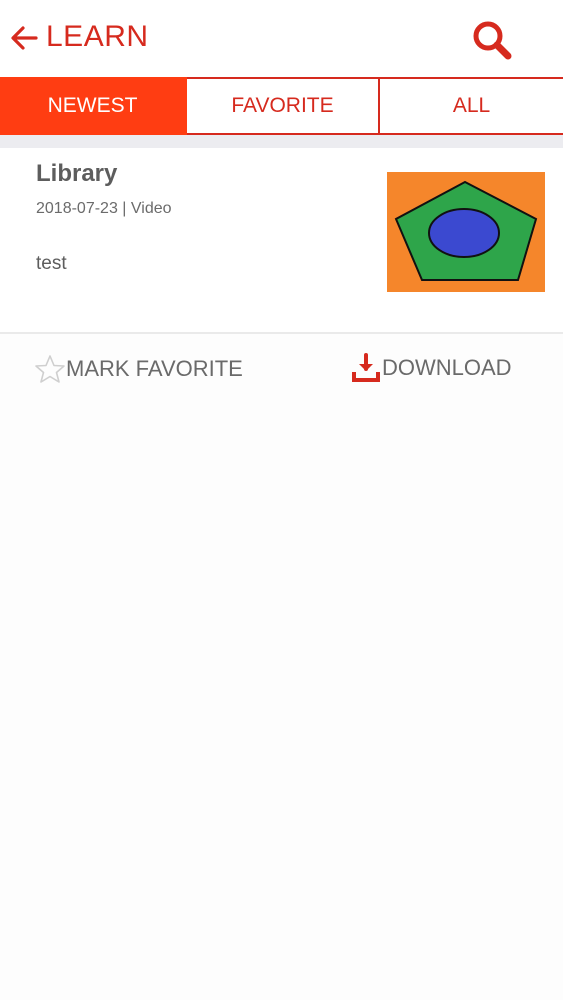  What do you see at coordinates (447, 367) in the screenshot?
I see `download-label: DOWNLOAD` at bounding box center [447, 367].